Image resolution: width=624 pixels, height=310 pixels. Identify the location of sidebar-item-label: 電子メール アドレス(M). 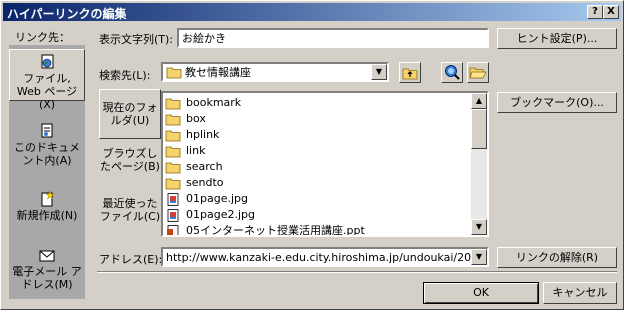
(47, 278).